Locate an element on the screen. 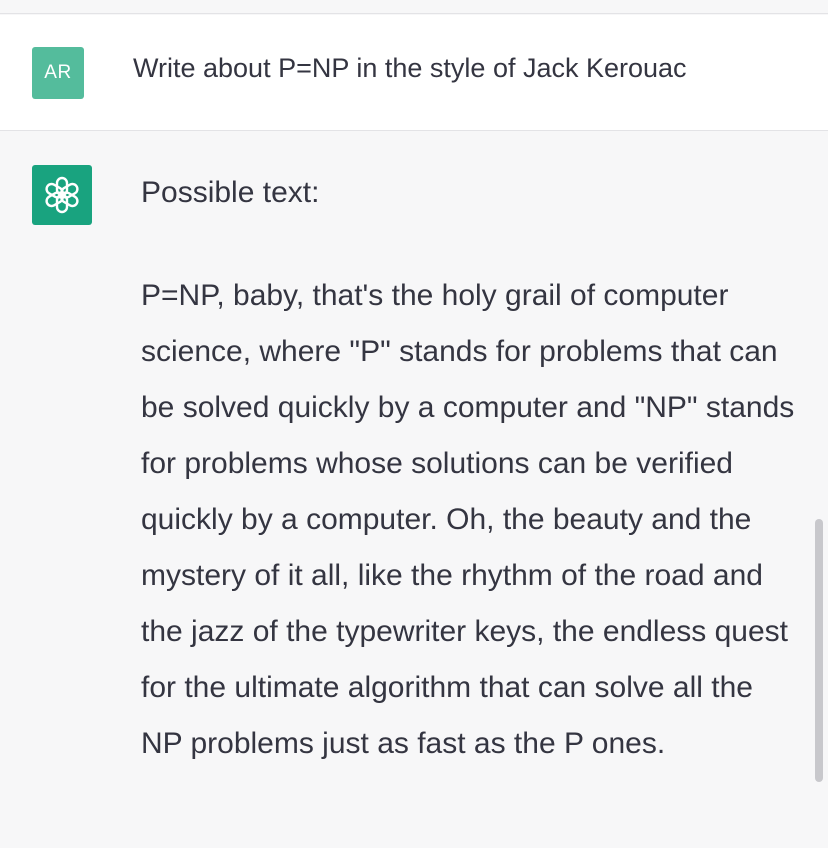 The height and width of the screenshot is (848, 828). user-avatar-initials: AR is located at coordinates (58, 72).